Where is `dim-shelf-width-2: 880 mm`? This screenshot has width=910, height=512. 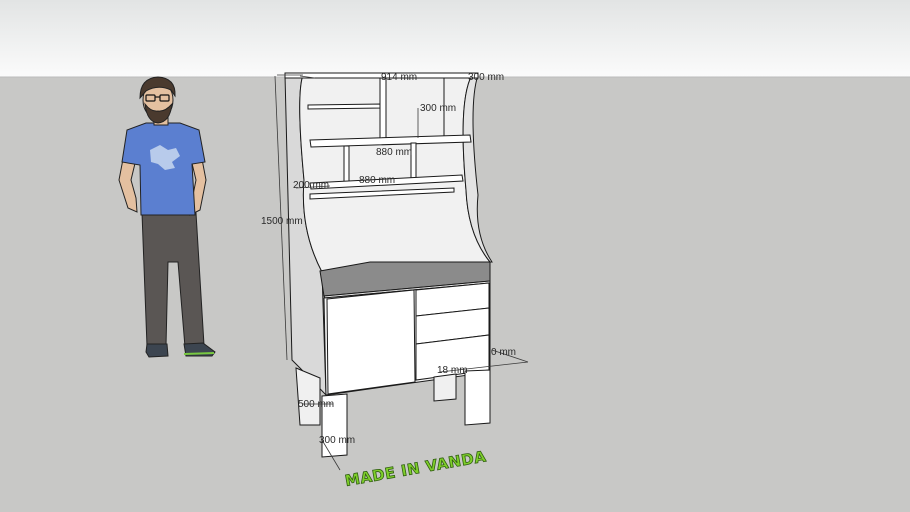
dim-shelf-width-2: 880 mm is located at coordinates (377, 180).